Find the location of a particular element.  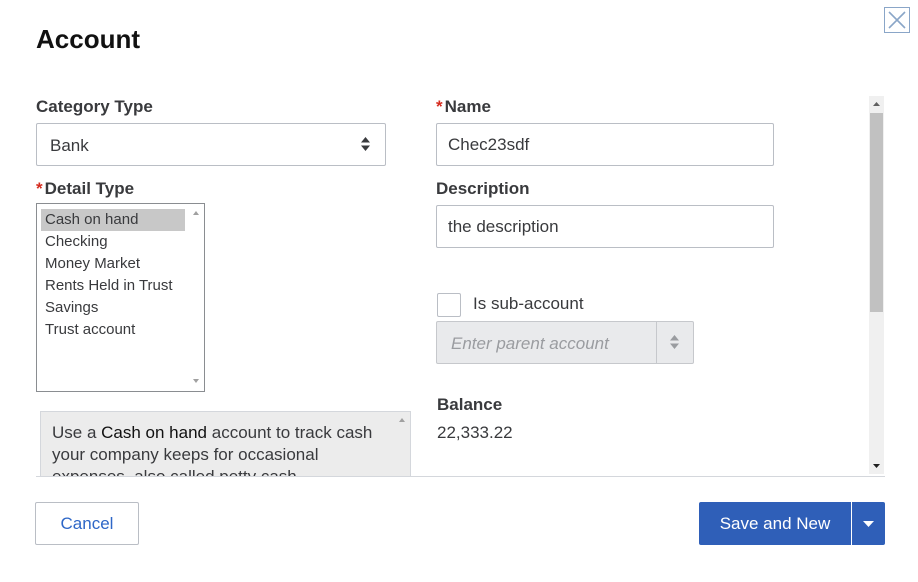

category-type-label: Category Type is located at coordinates (94, 106).